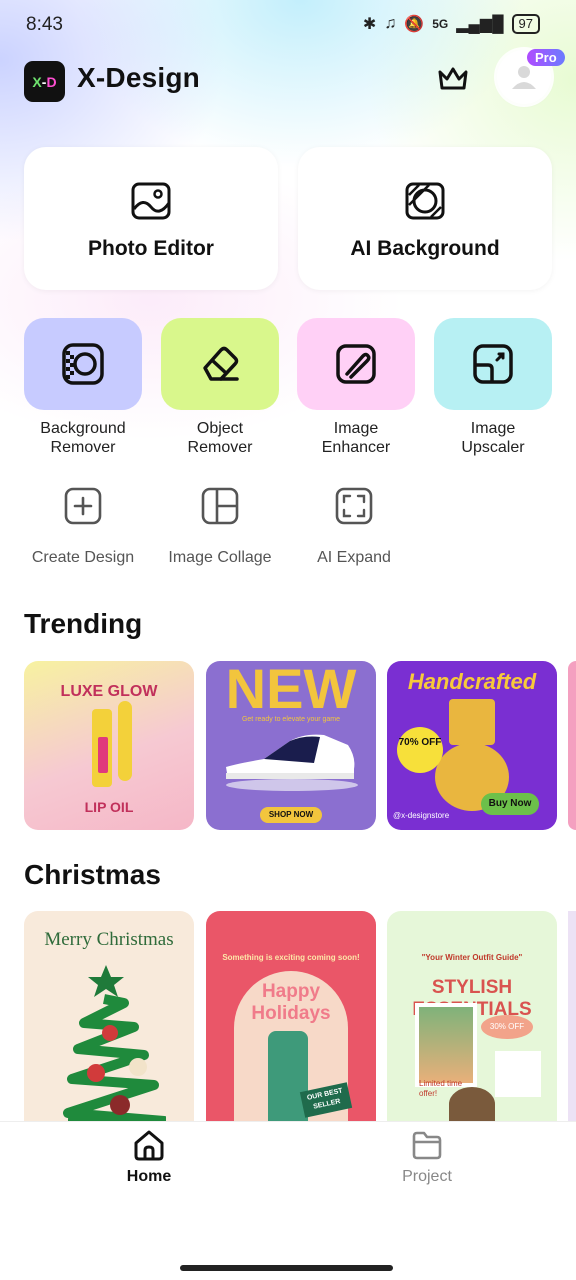 The width and height of the screenshot is (576, 1280). Describe the element at coordinates (109, 807) in the screenshot. I see `template-text: LIP OIL` at that location.